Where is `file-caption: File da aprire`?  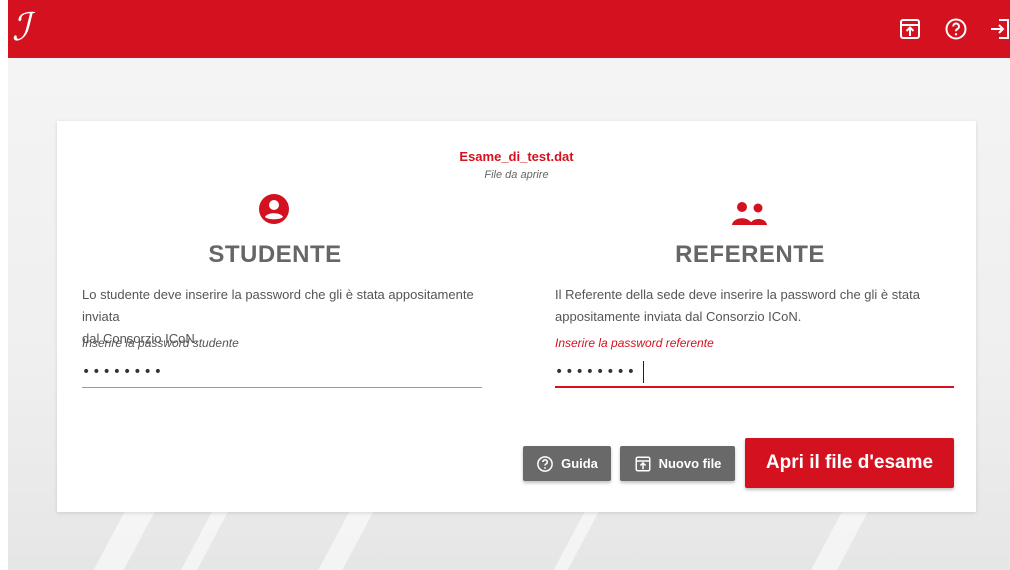 file-caption: File da aprire is located at coordinates (516, 175).